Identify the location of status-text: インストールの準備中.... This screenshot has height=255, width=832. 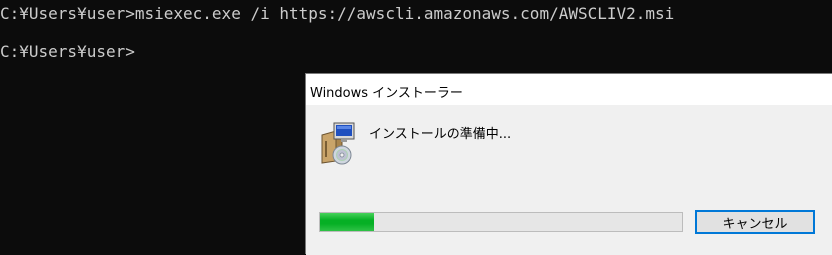
(440, 134).